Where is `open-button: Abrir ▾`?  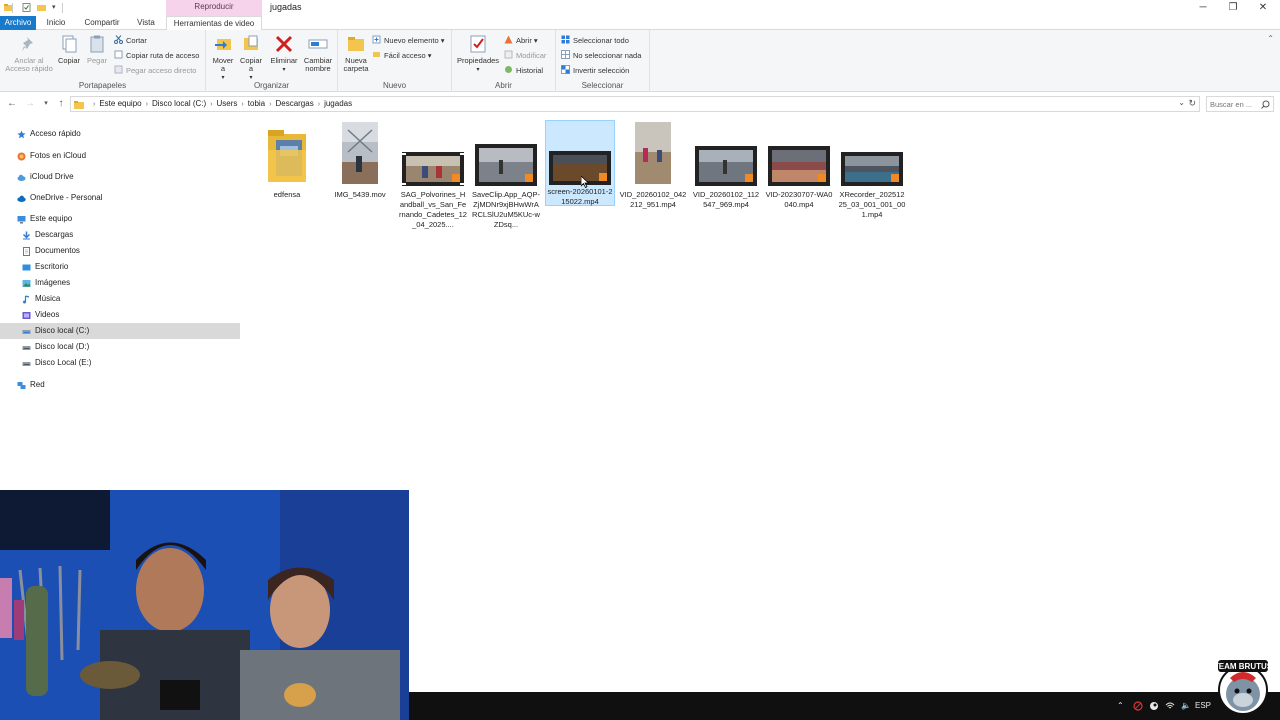 open-button: Abrir ▾ is located at coordinates (521, 41).